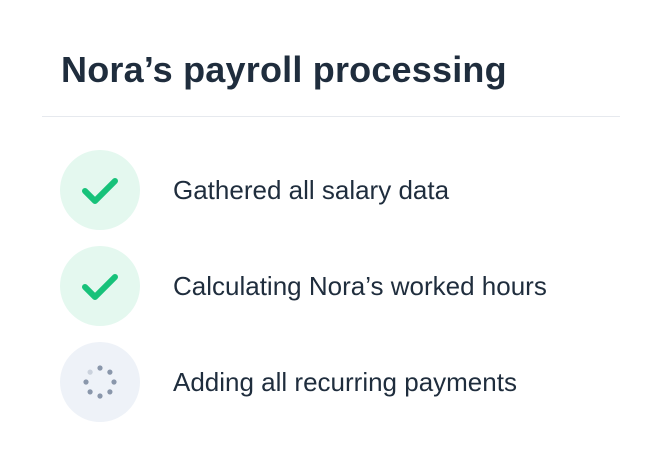 This screenshot has height=464, width=662. I want to click on step-item-recurring-payments: Adding all recurring payments, so click(340, 382).